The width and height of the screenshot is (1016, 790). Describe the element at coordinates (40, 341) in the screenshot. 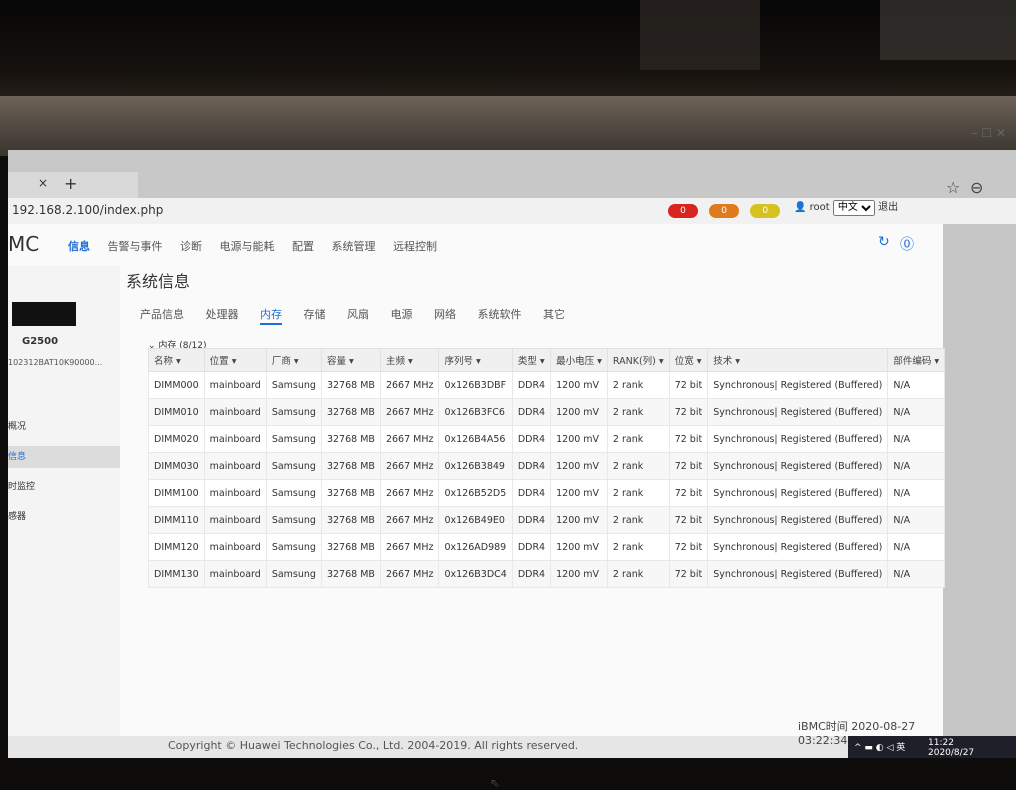

I see `device-model: G2500` at that location.